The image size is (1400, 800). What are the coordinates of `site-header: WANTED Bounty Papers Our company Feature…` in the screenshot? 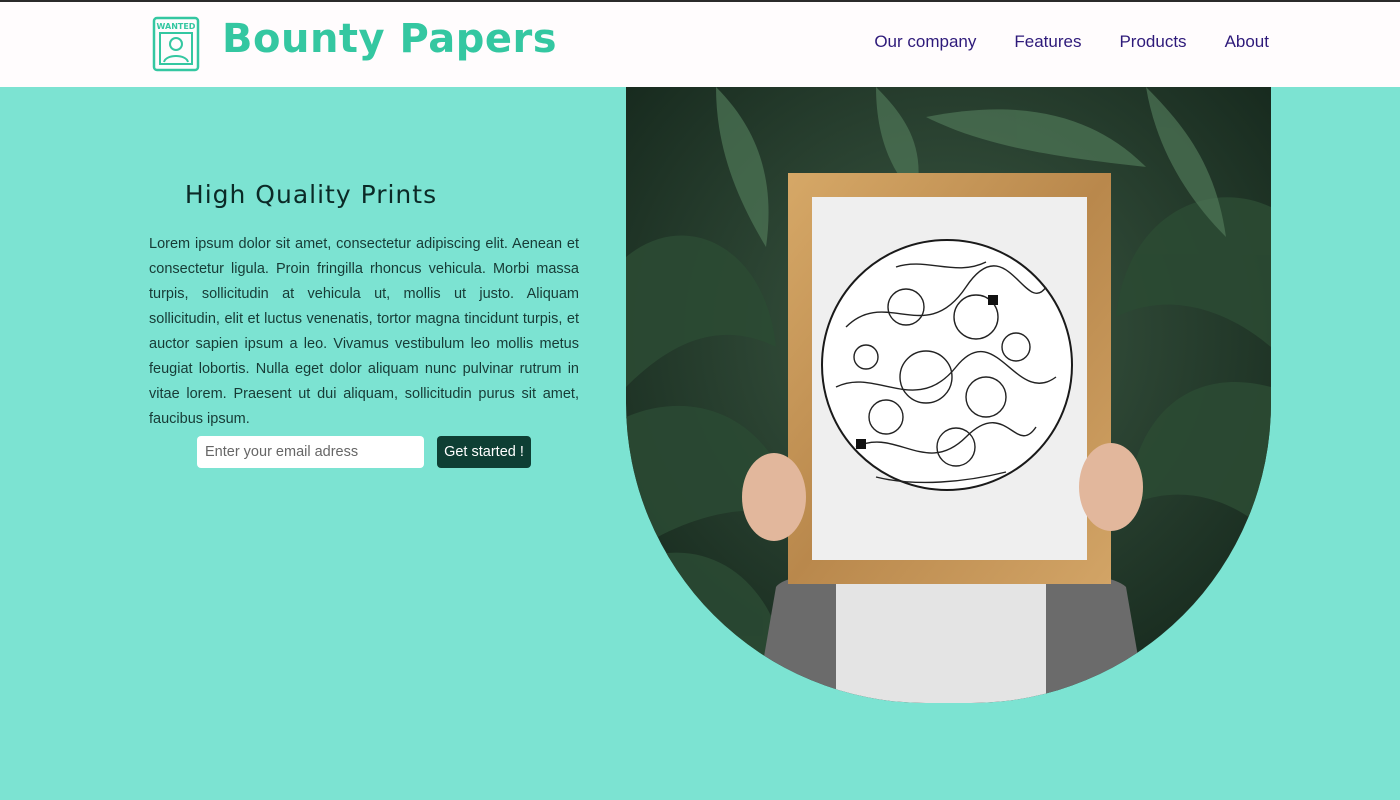 It's located at (700, 44).